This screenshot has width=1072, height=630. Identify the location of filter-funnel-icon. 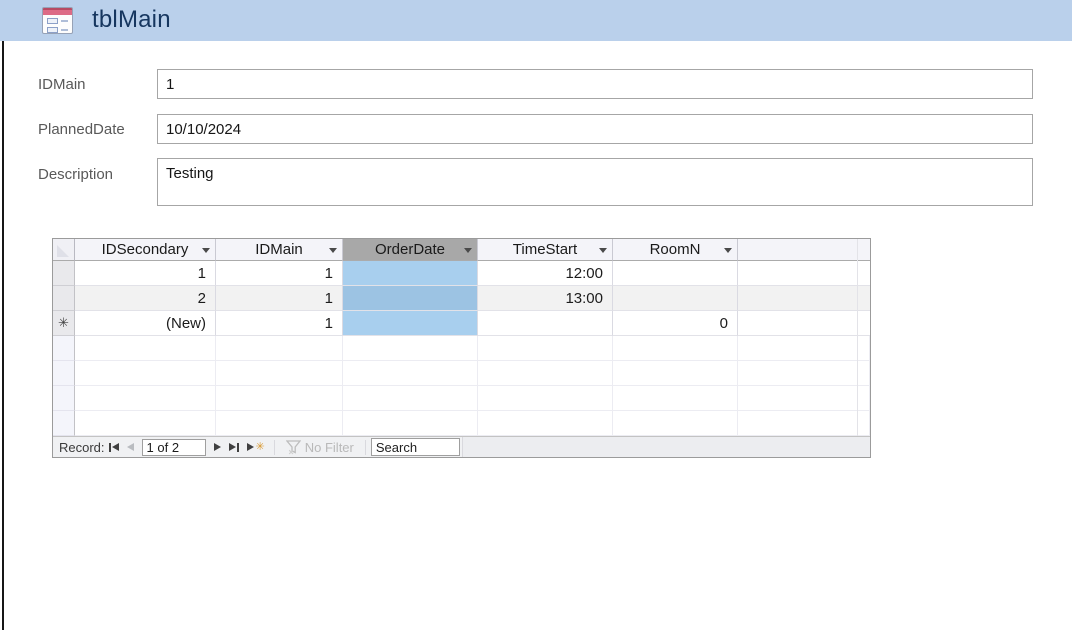
(293, 447).